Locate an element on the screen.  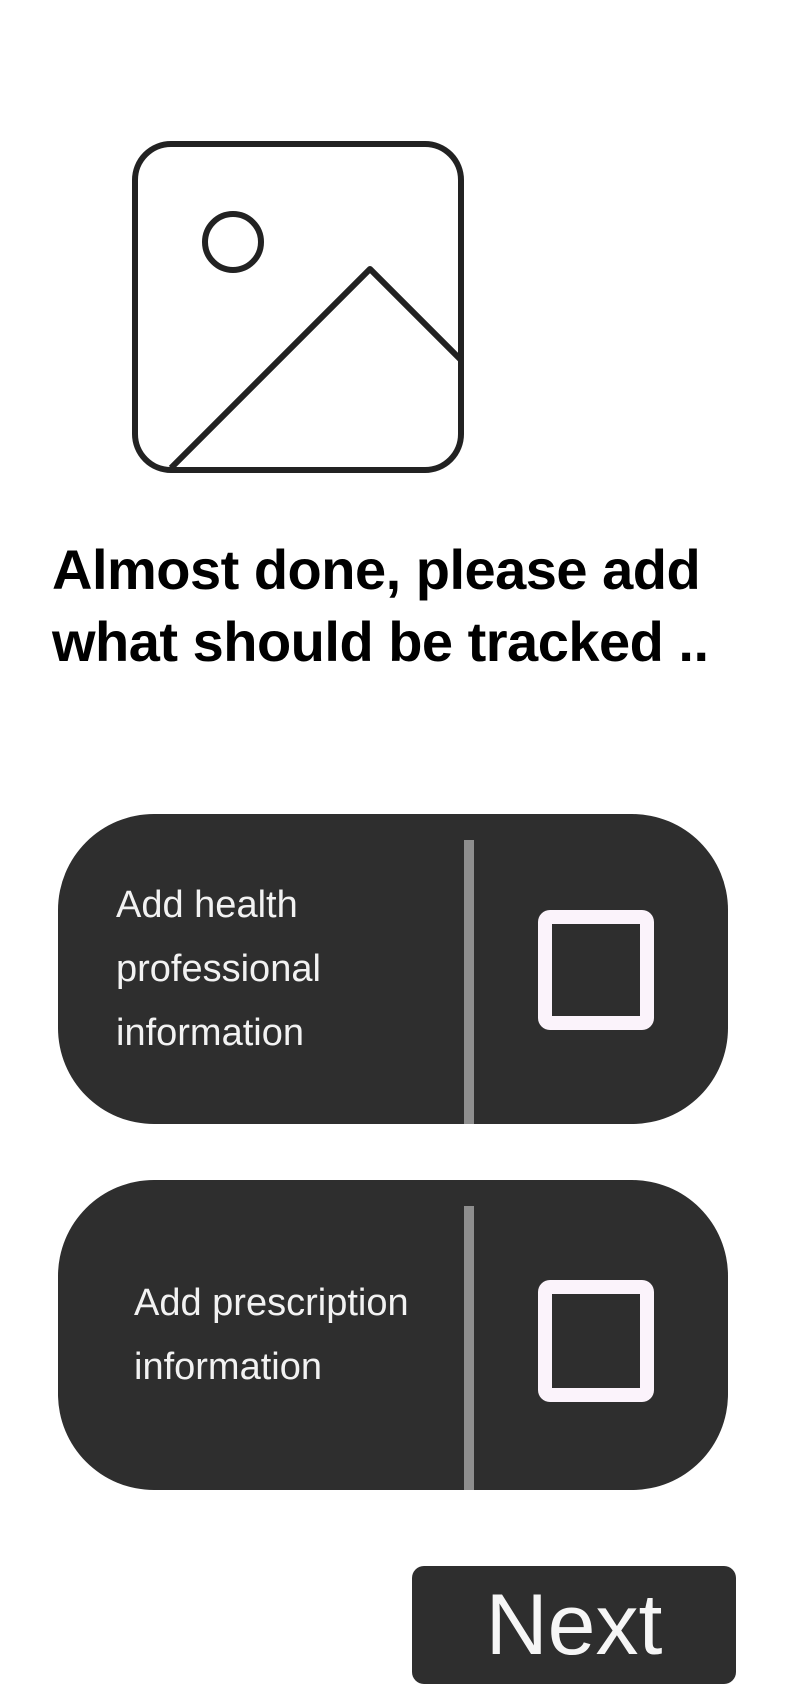
image-placeholder-icon is located at coordinates (298, 307).